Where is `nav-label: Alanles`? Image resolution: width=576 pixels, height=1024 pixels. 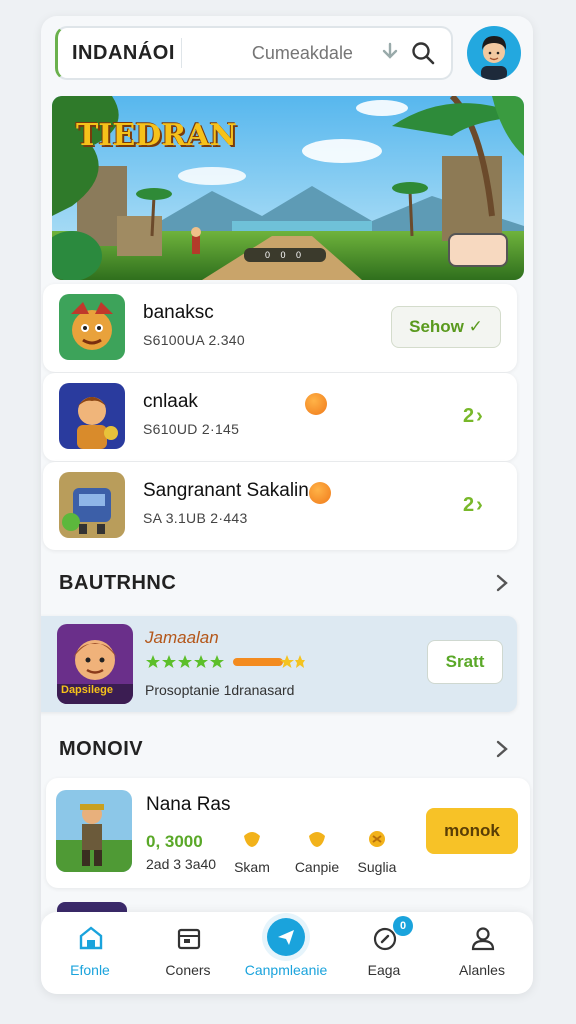 nav-label: Alanles is located at coordinates (482, 970).